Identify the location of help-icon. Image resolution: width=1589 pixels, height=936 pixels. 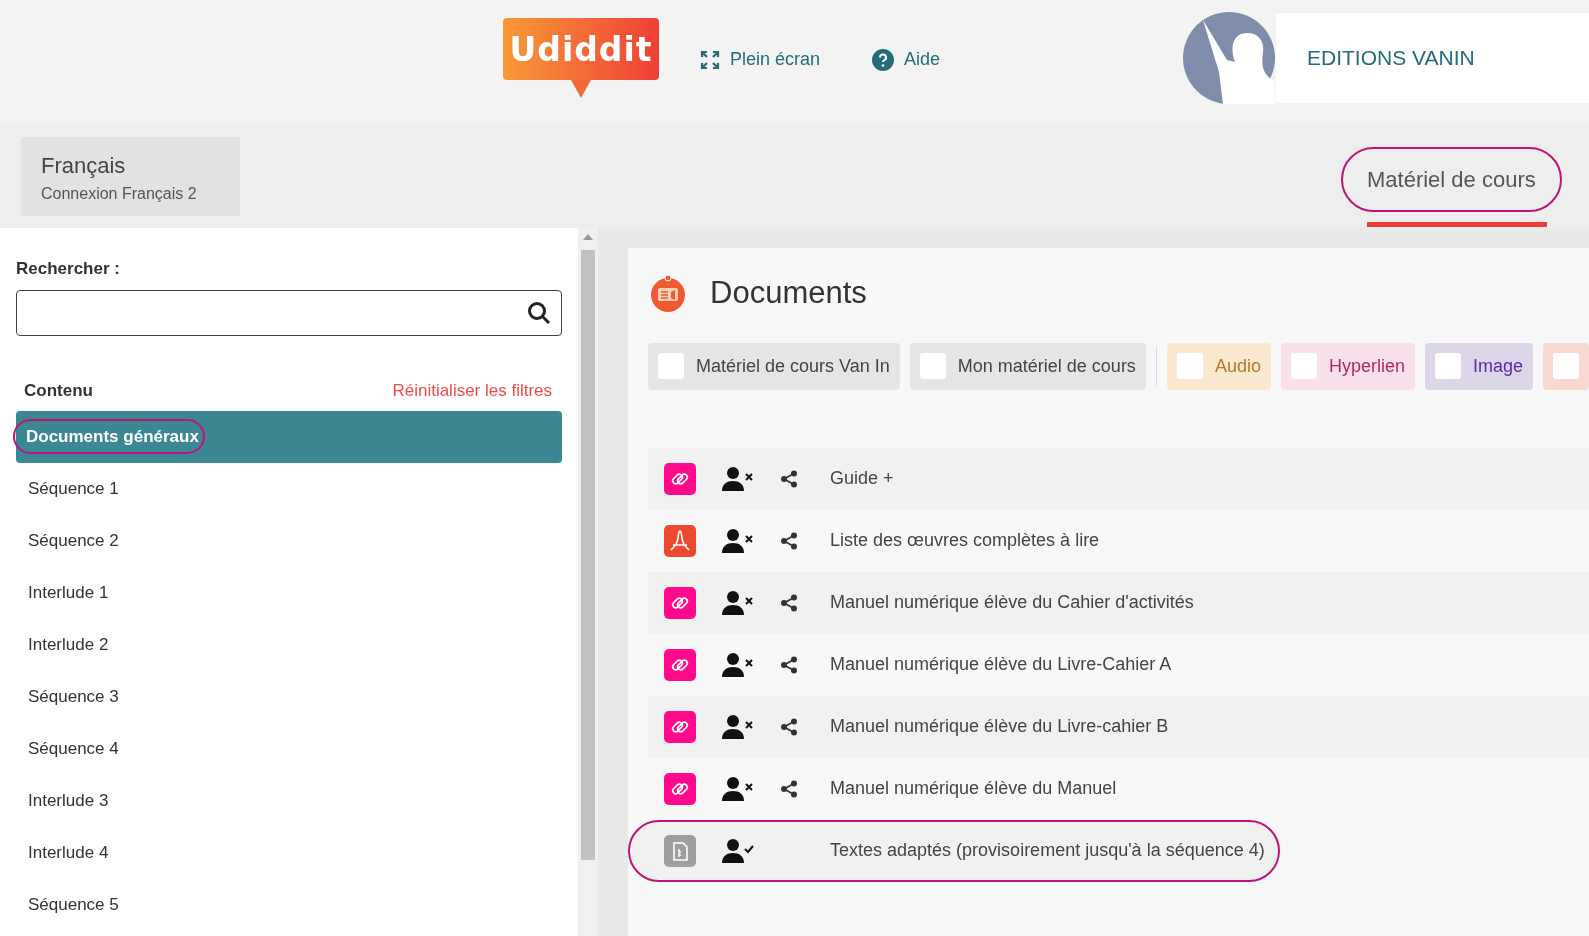
(883, 59).